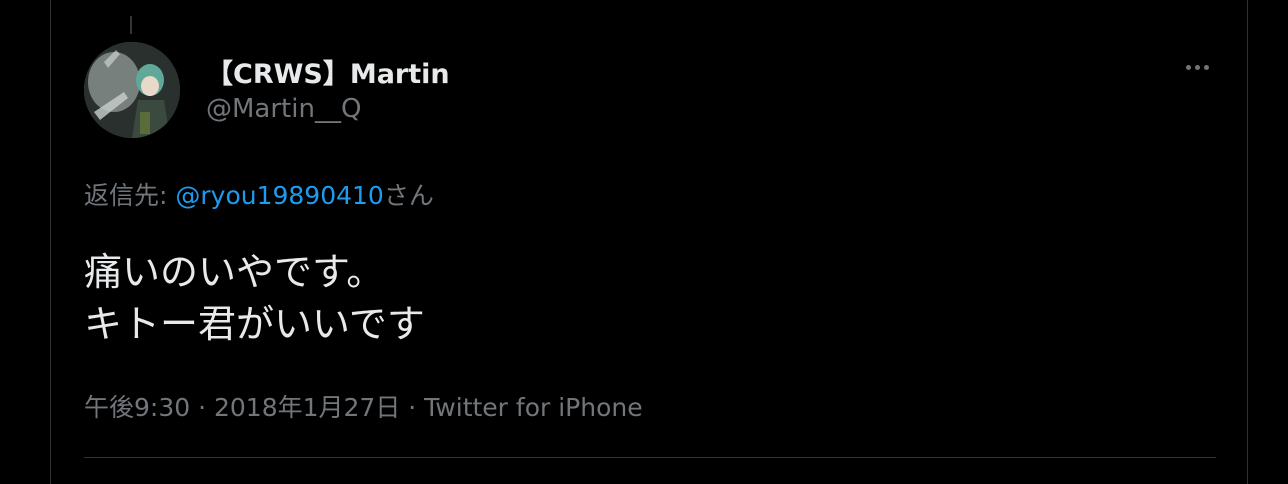 The height and width of the screenshot is (484, 1288). I want to click on display-name: 【CRWS】Martin, so click(328, 71).